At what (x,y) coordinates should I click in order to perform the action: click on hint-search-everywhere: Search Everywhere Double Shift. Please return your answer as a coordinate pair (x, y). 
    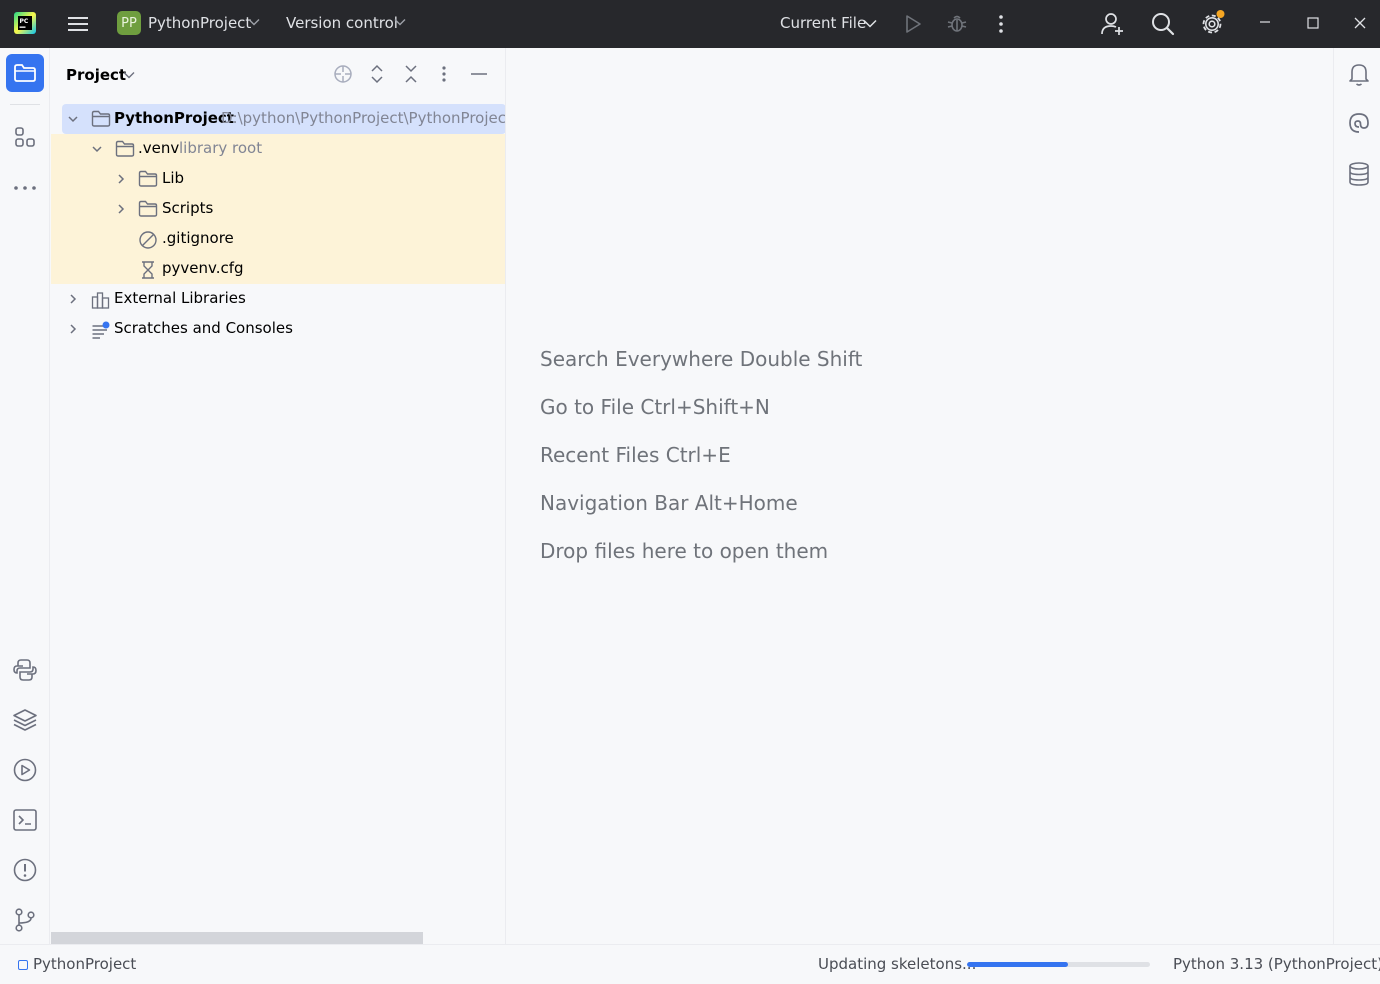
    Looking at the image, I should click on (701, 359).